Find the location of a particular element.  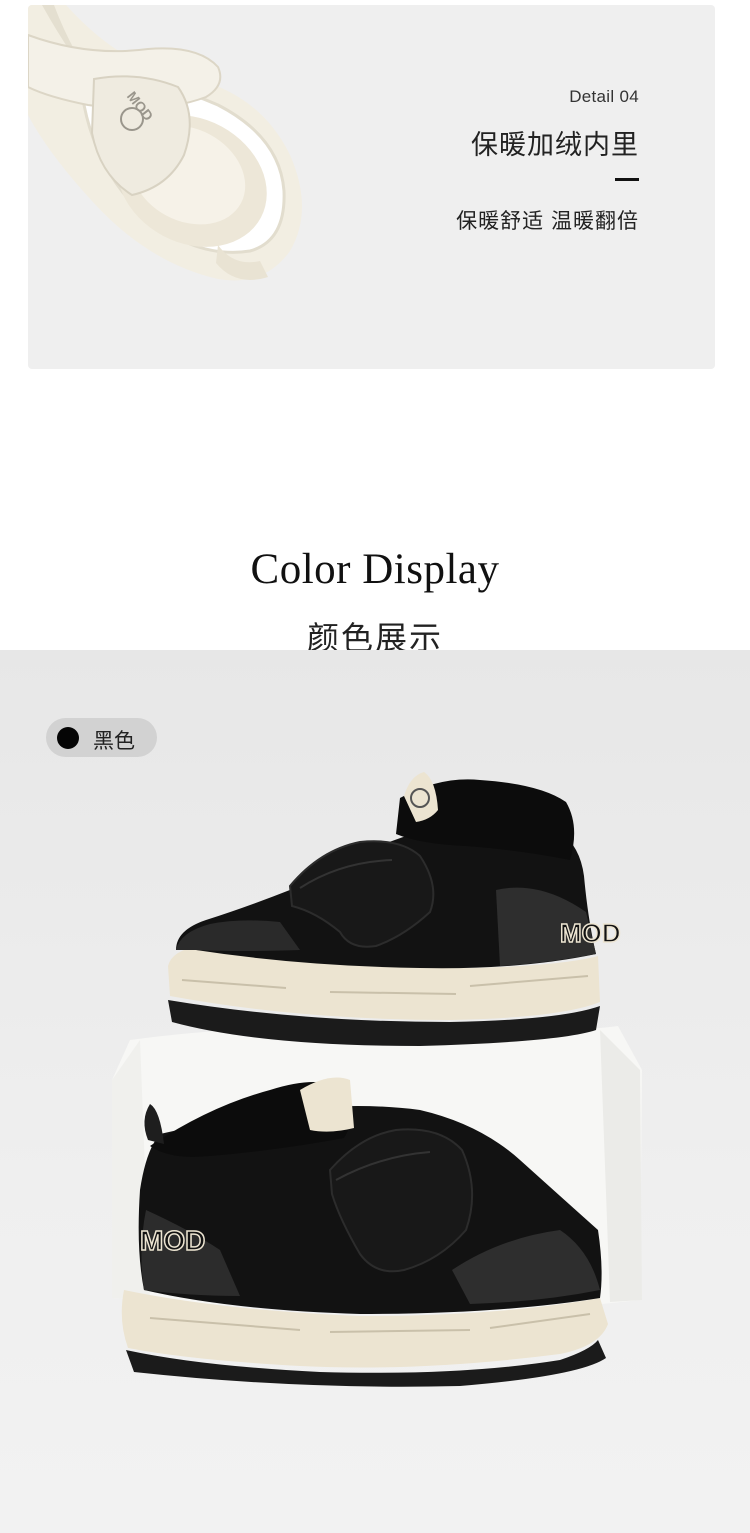

shoe-top: MOD is located at coordinates (394, 909).